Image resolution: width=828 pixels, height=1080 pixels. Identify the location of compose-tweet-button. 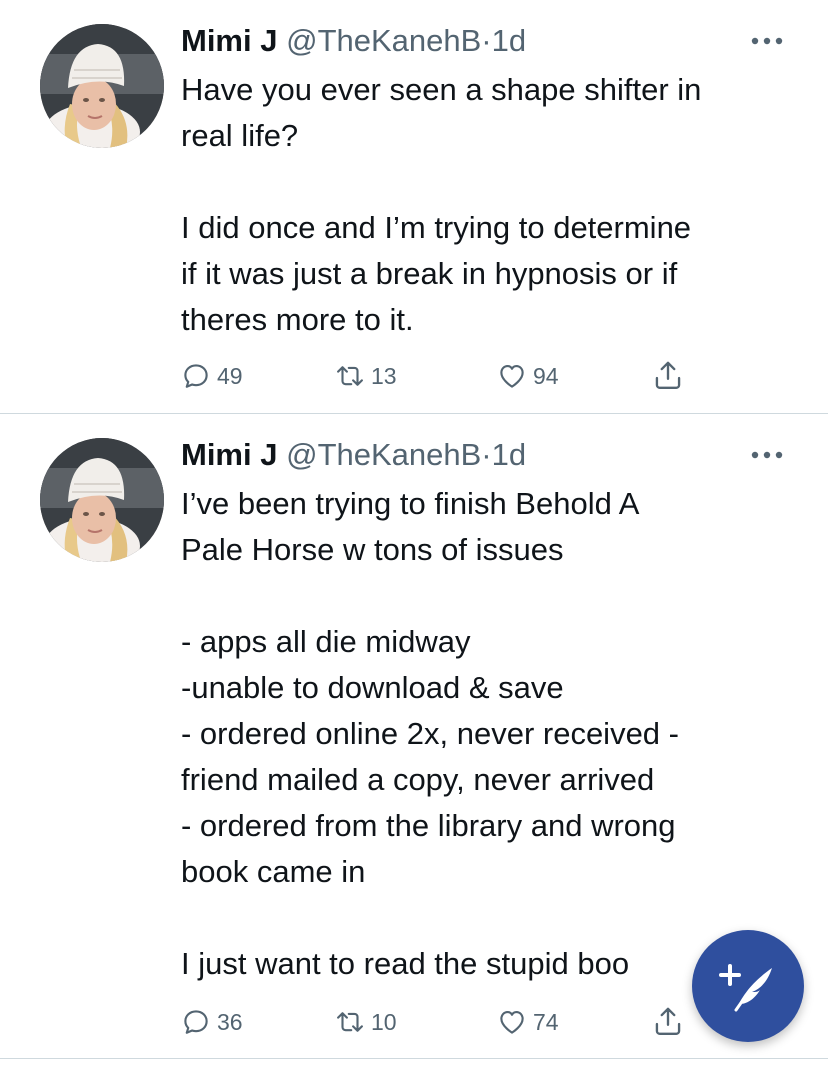
(748, 986).